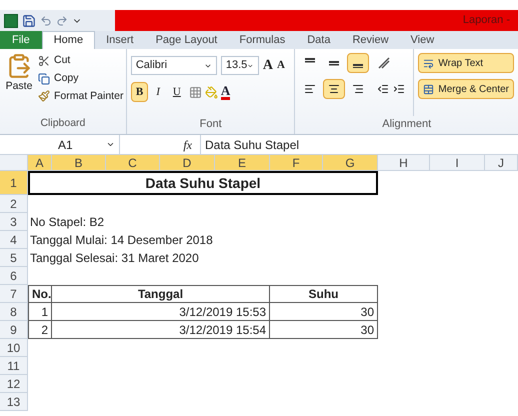 The image size is (518, 416). I want to click on grow-font-button: A, so click(267, 65).